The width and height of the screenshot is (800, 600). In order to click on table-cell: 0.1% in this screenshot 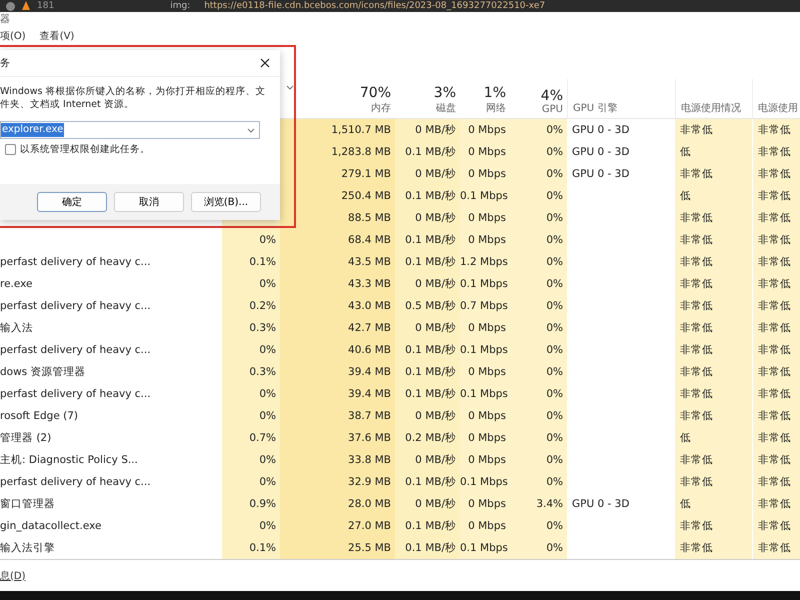, I will do `click(251, 548)`.